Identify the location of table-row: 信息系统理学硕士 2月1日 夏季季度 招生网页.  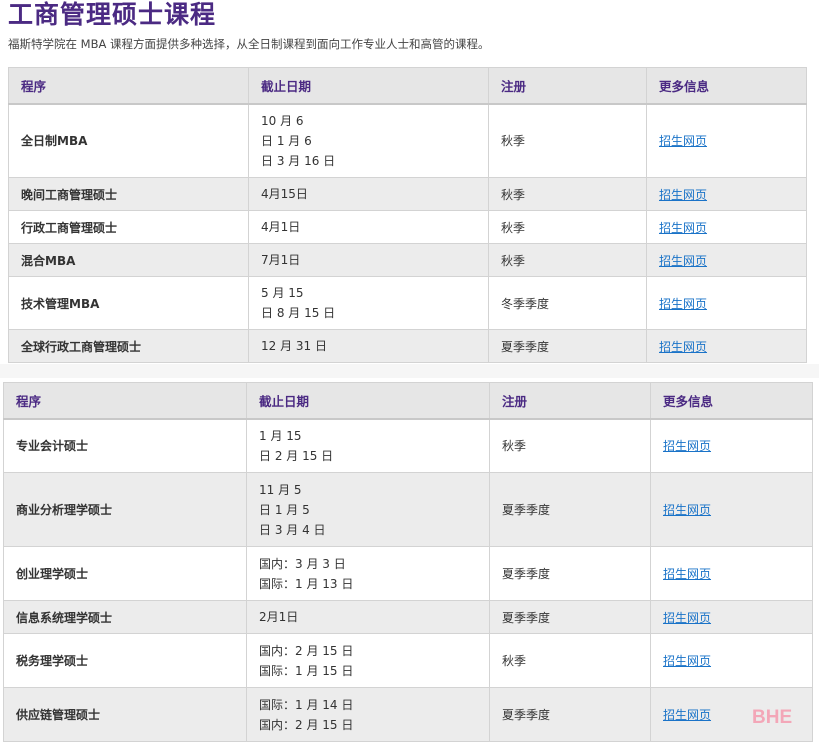
(408, 617).